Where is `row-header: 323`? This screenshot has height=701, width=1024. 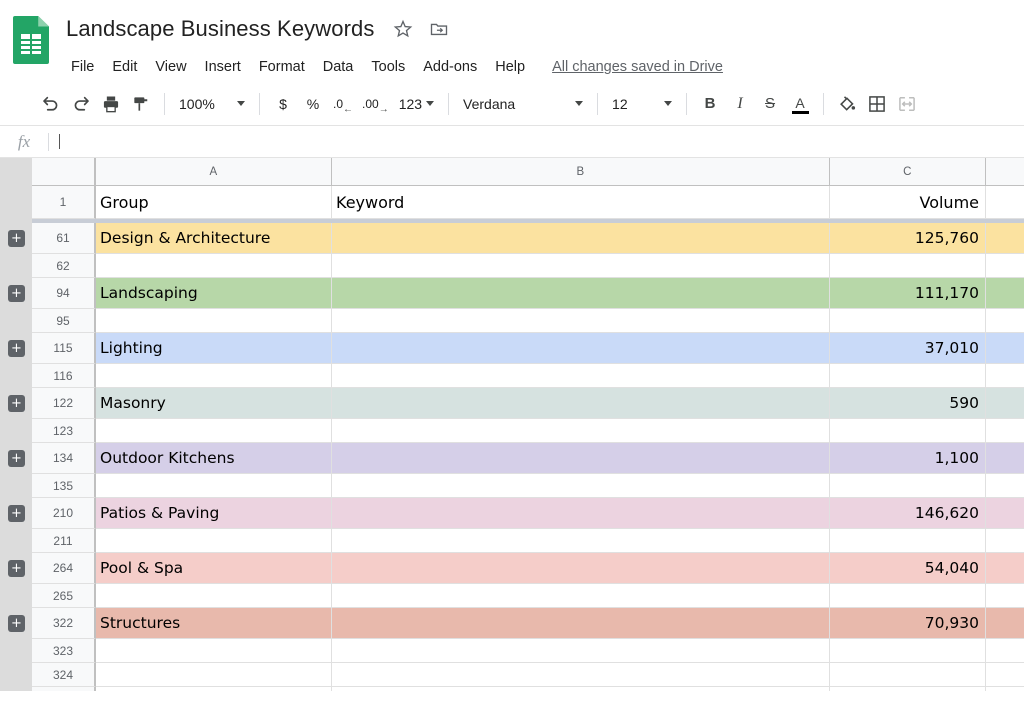
row-header: 323 is located at coordinates (64, 651).